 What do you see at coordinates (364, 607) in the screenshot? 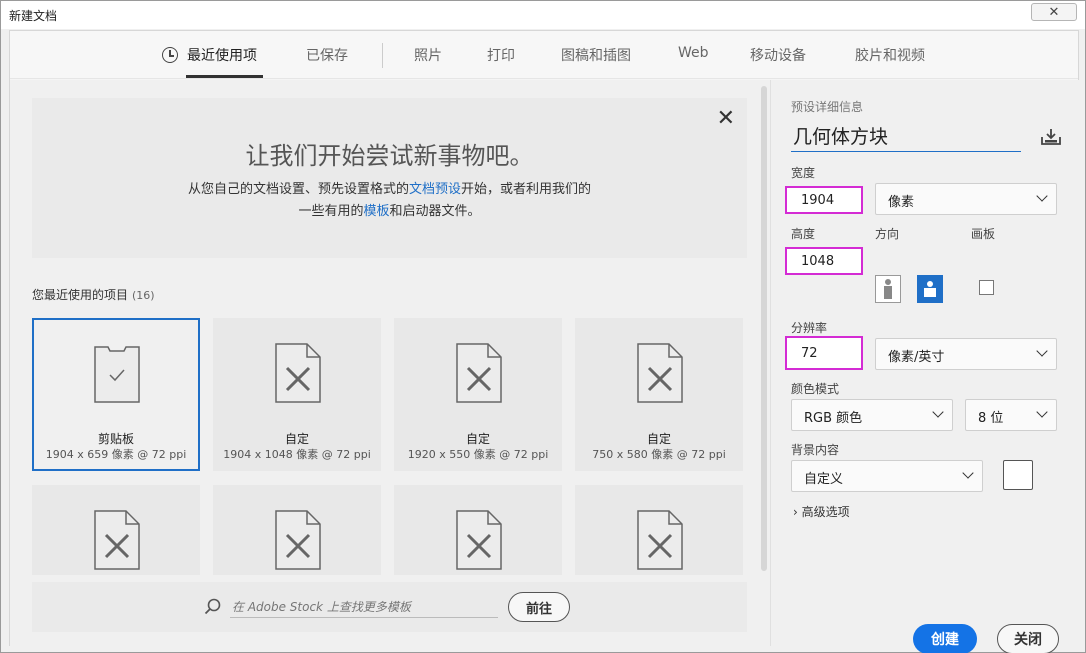
I see `stock-search-input` at bounding box center [364, 607].